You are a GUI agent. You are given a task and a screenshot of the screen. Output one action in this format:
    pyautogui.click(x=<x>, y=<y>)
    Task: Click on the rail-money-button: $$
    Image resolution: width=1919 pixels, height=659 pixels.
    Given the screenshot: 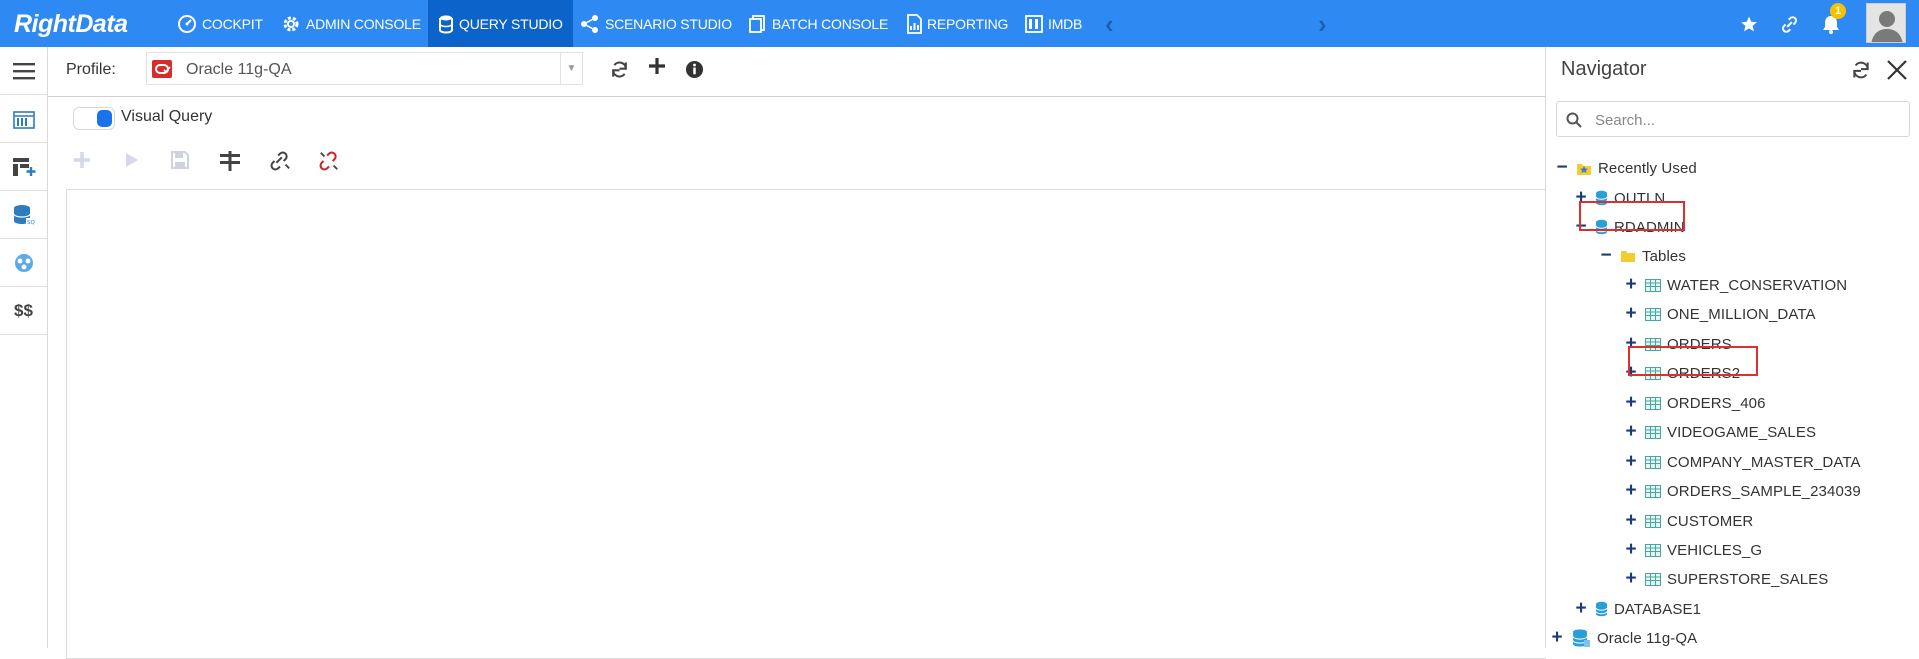 What is the action you would take?
    pyautogui.click(x=23, y=311)
    